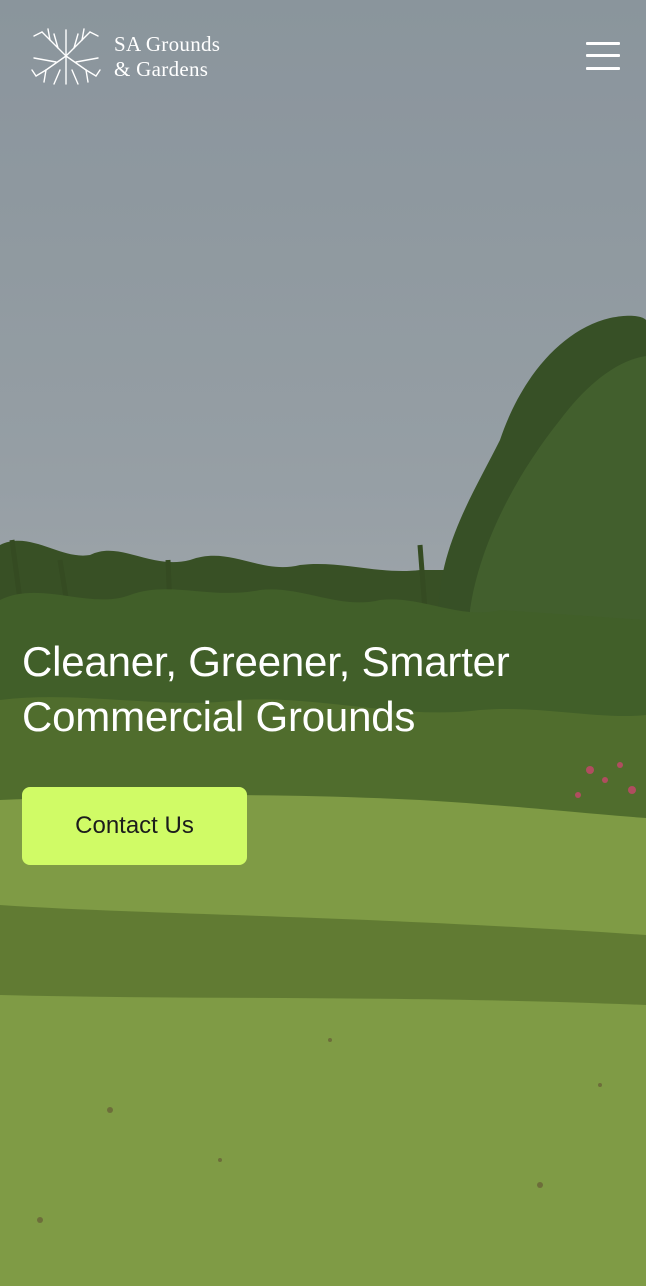  I want to click on brand-logo: SA Grounds & Gardens, so click(125, 57).